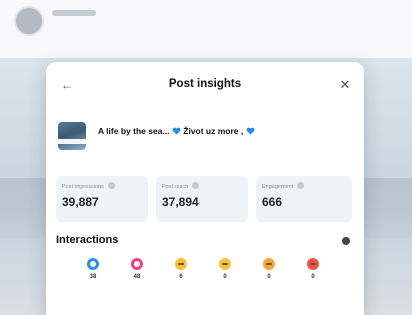 This screenshot has width=412, height=315. I want to click on stat-post-impressions: Post impressions 39,887, so click(102, 199).